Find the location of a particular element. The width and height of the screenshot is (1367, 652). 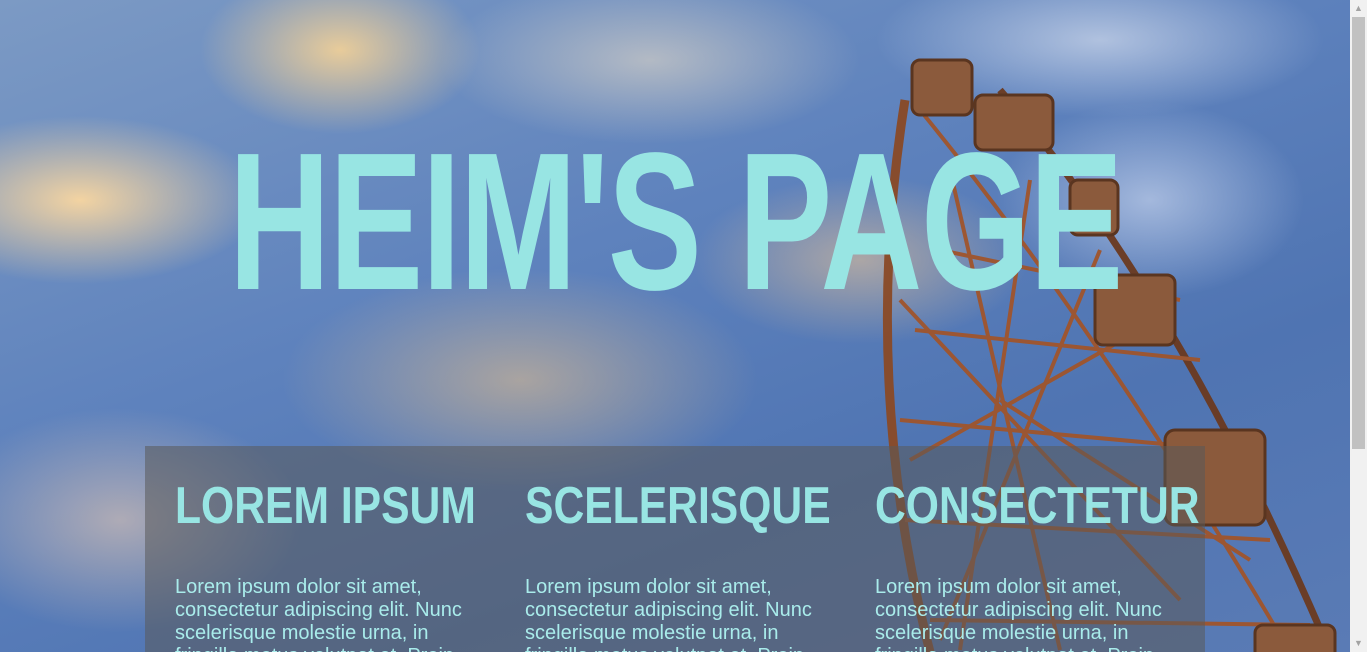

vertical-scrollbar: ▲ ▼ is located at coordinates (1358, 326).